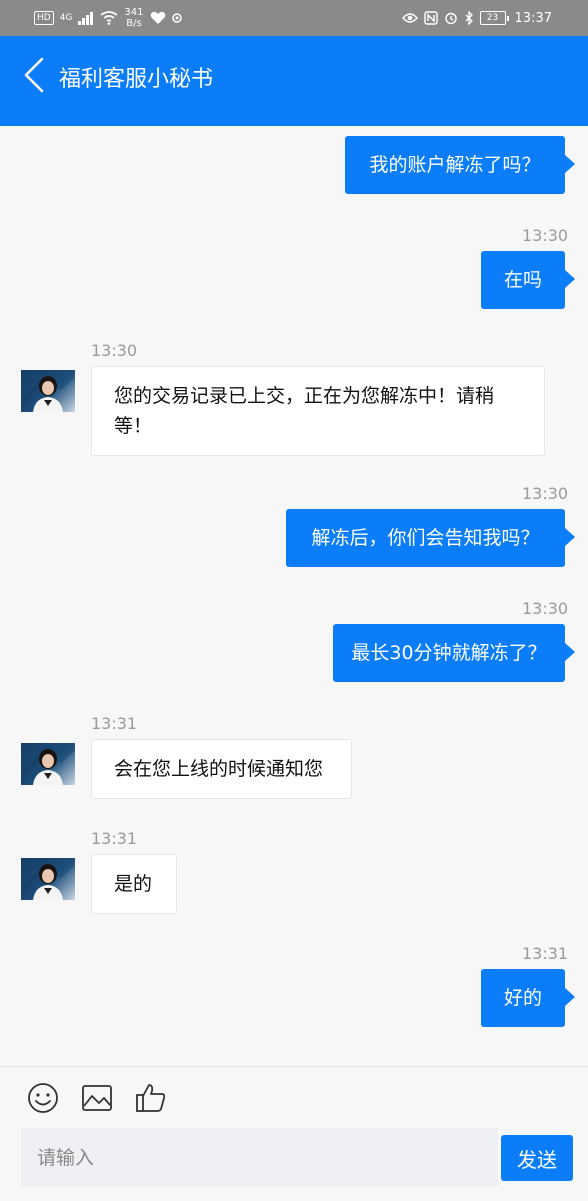 The image size is (588, 1201). I want to click on signal-icon, so click(86, 18).